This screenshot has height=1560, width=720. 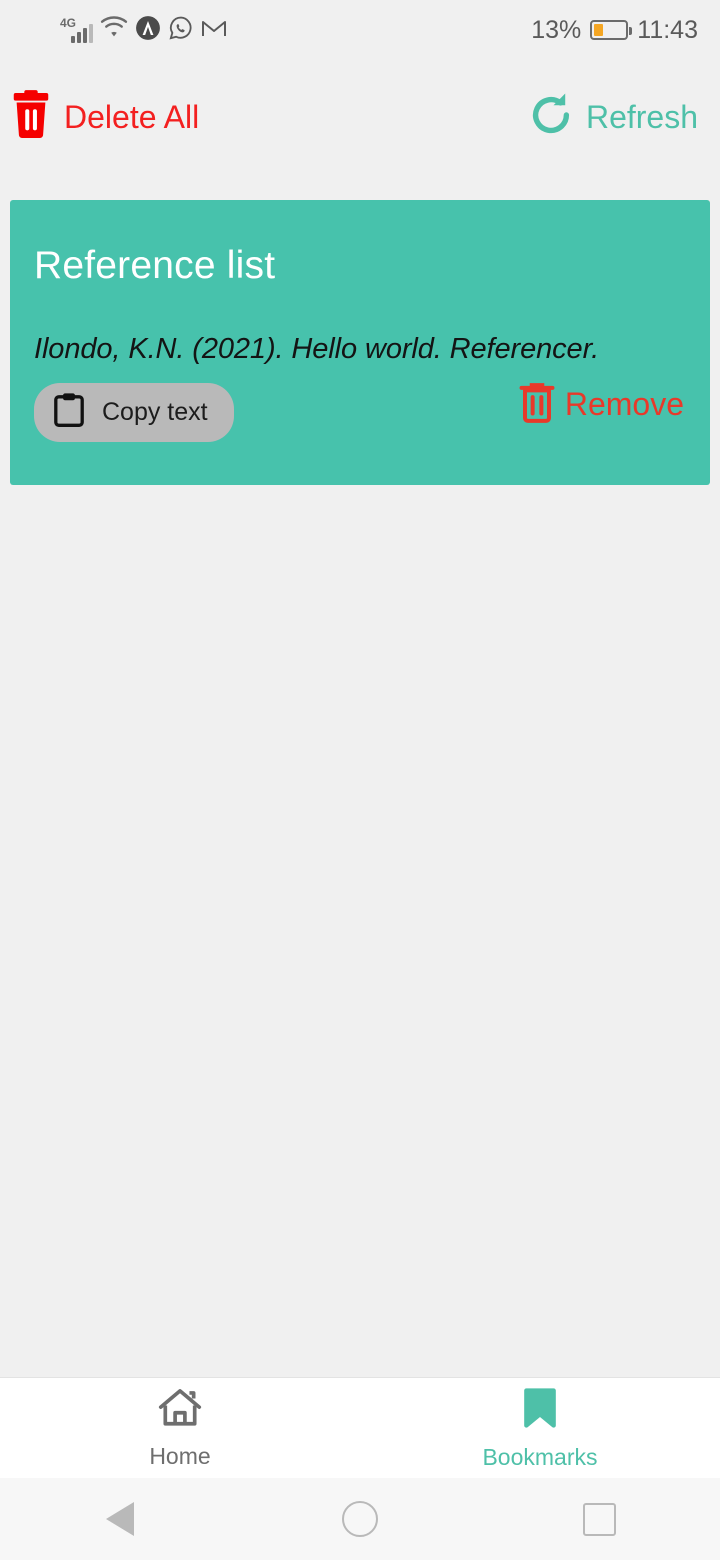 What do you see at coordinates (360, 117) in the screenshot?
I see `toolbar: Delete All Refresh` at bounding box center [360, 117].